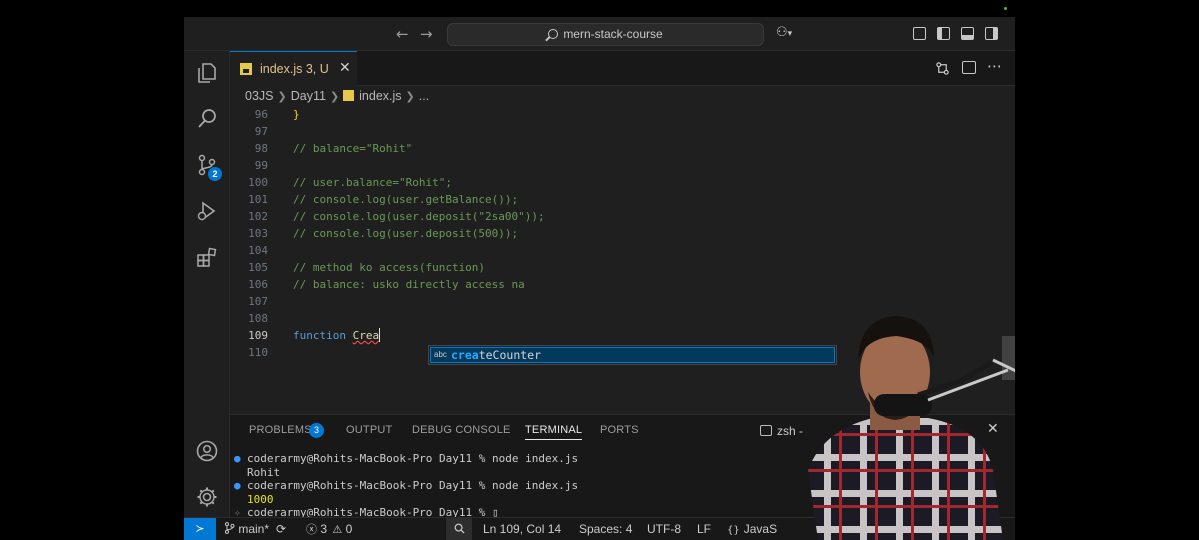 The image size is (1199, 540). Describe the element at coordinates (622, 68) in the screenshot. I see `editor-tab-bar: index.js 3, U ✕ ⋯` at that location.